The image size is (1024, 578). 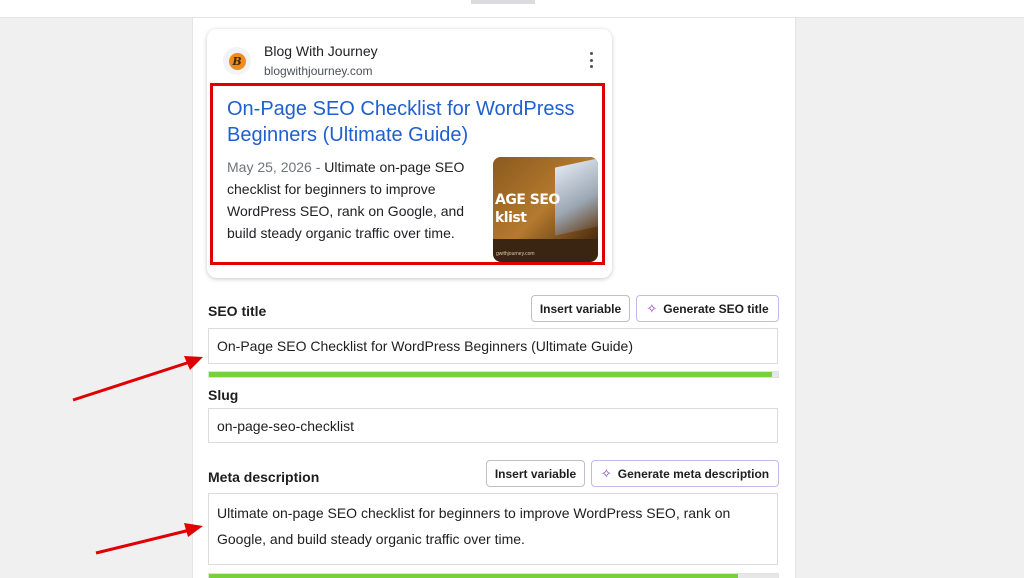 I want to click on slug-label: Slug, so click(x=223, y=395).